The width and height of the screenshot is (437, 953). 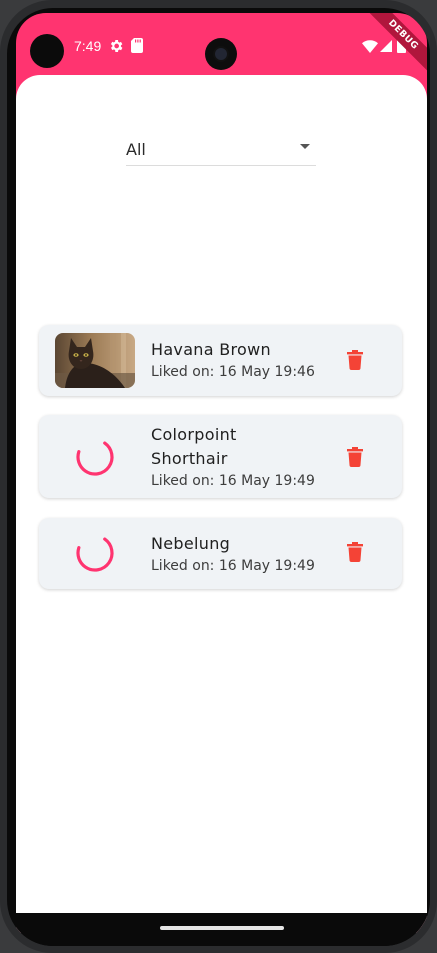 What do you see at coordinates (191, 543) in the screenshot?
I see `breed-name: Nebelung` at bounding box center [191, 543].